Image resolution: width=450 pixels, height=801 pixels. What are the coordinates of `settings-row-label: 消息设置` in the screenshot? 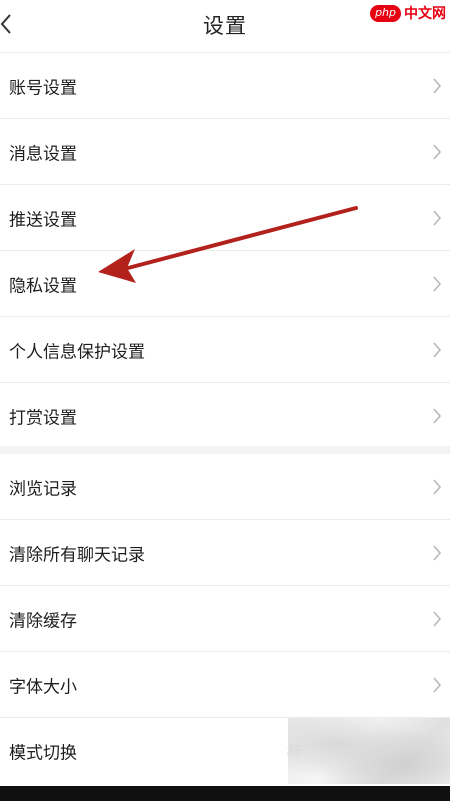 It's located at (43, 154).